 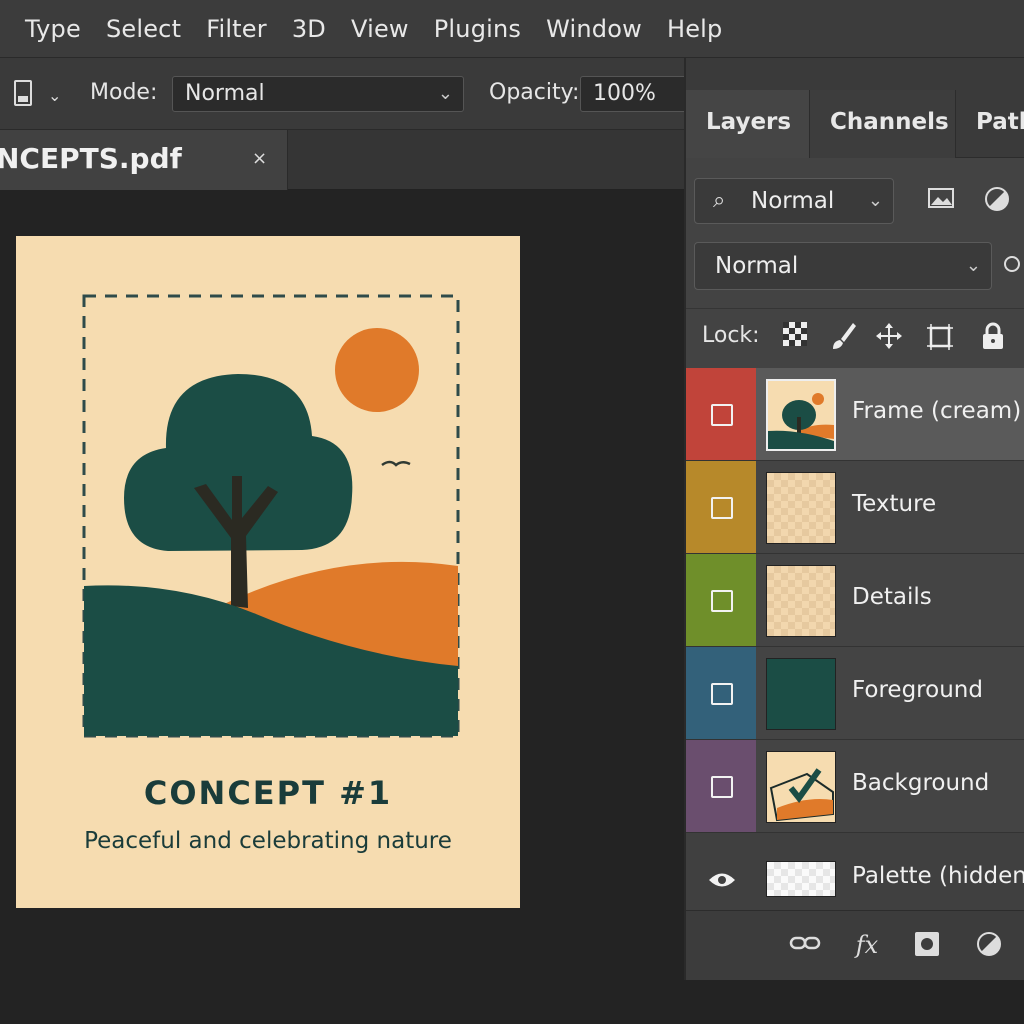 I want to click on layer-row-frame-cream: Frame (cream), so click(x=855, y=414).